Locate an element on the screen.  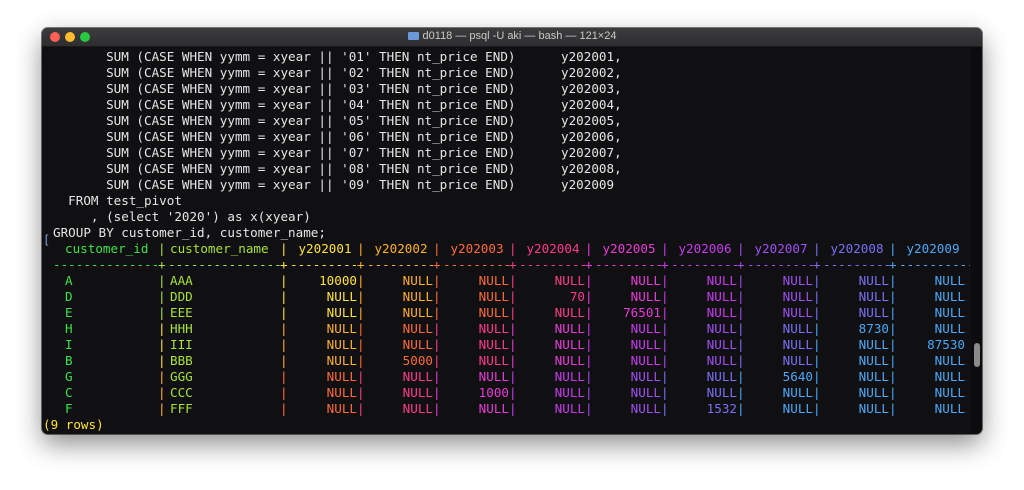
table-cell: 8730 is located at coordinates (873, 328).